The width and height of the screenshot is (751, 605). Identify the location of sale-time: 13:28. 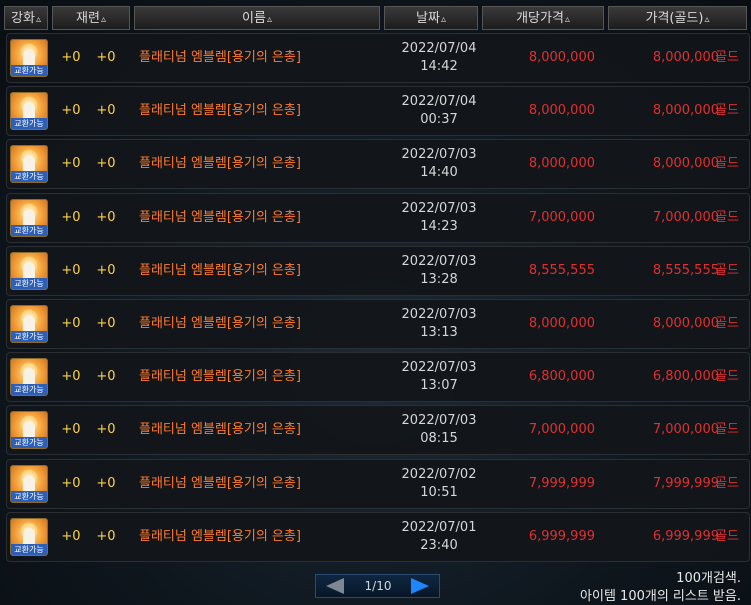
(439, 279).